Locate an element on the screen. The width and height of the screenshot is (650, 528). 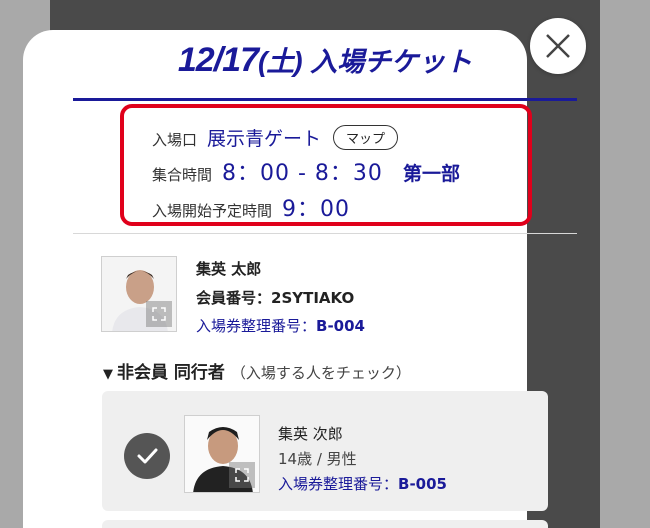
title-suffix: 入場チケット is located at coordinates (391, 62).